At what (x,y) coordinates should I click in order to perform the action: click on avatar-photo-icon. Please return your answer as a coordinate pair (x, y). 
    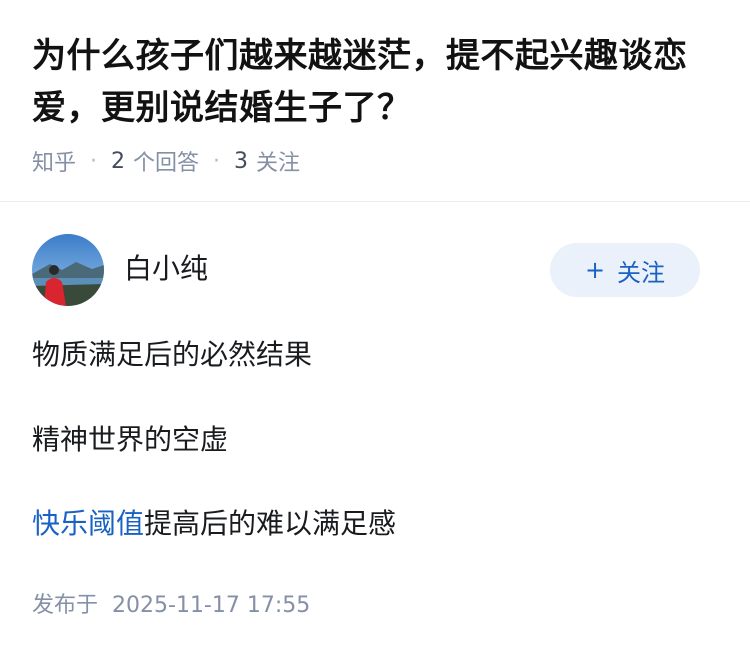
    Looking at the image, I should click on (68, 270).